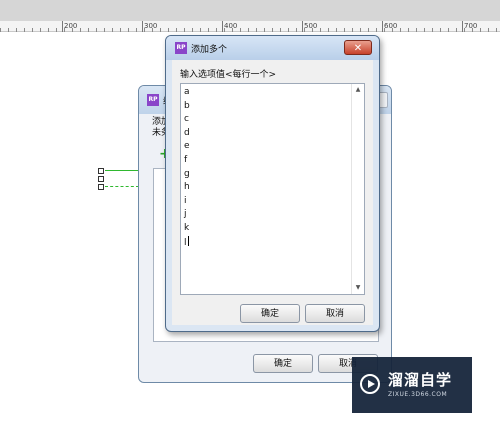  Describe the element at coordinates (187, 105) in the screenshot. I see `option-line: b` at that location.